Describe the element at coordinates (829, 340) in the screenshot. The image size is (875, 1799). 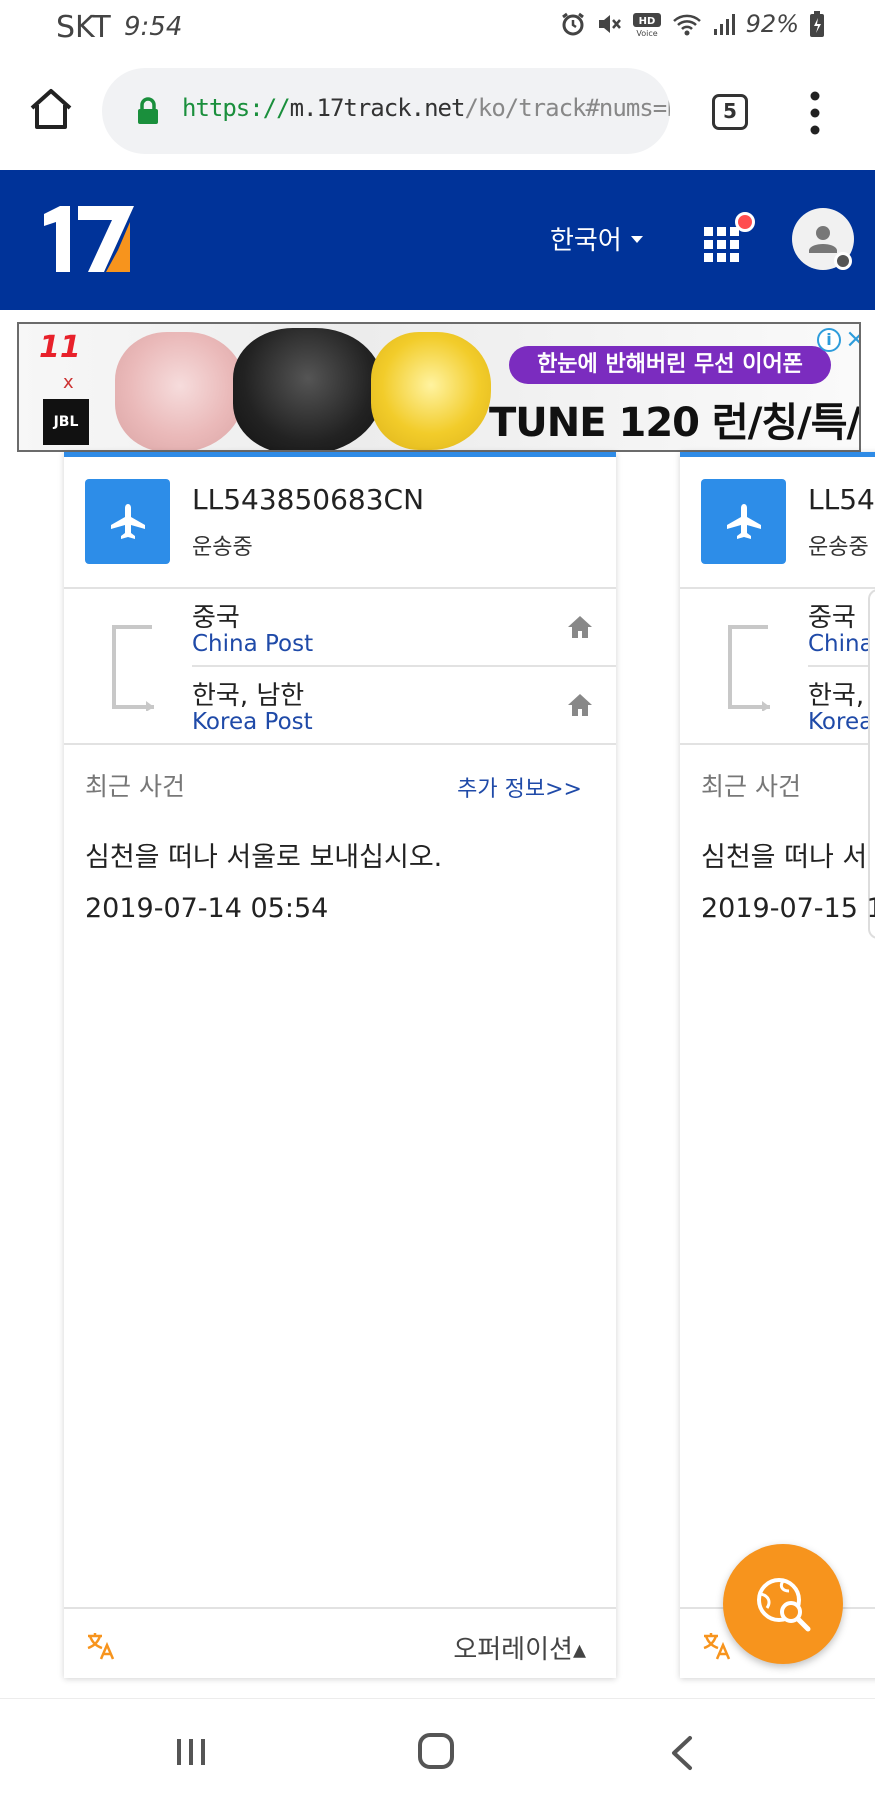
I see `ad-info-icon: i` at that location.